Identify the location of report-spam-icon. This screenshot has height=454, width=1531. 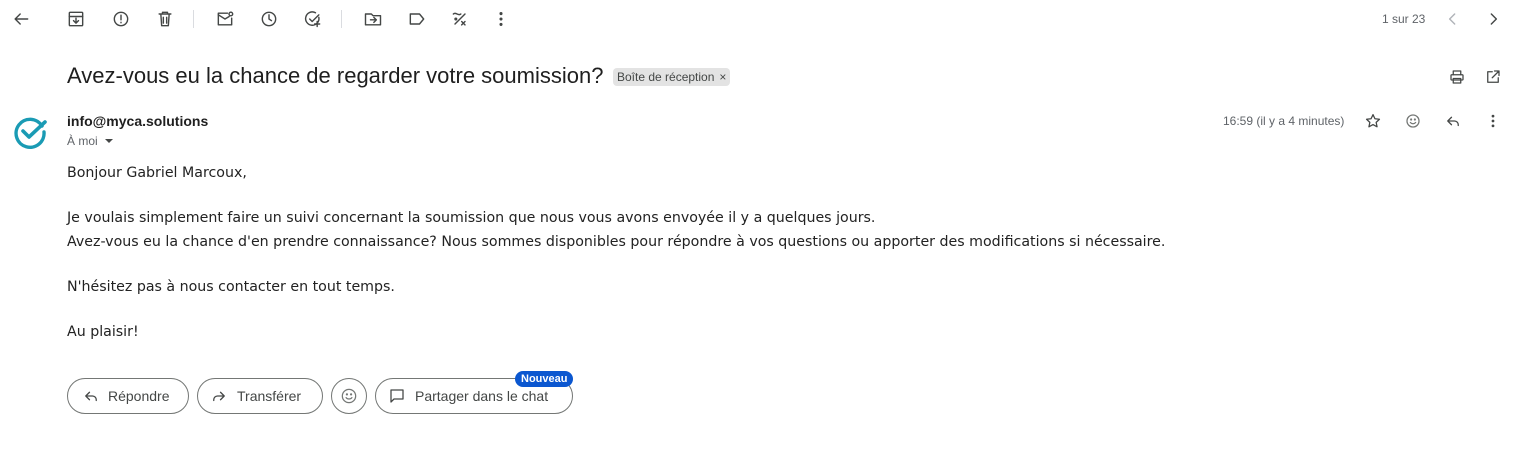
(121, 19).